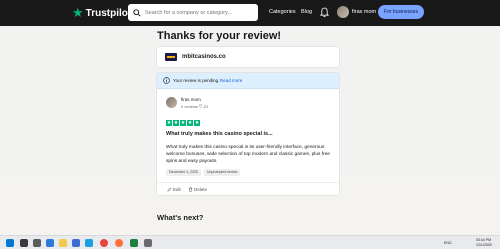  What do you see at coordinates (248, 182) in the screenshot?
I see `divider` at bounding box center [248, 182].